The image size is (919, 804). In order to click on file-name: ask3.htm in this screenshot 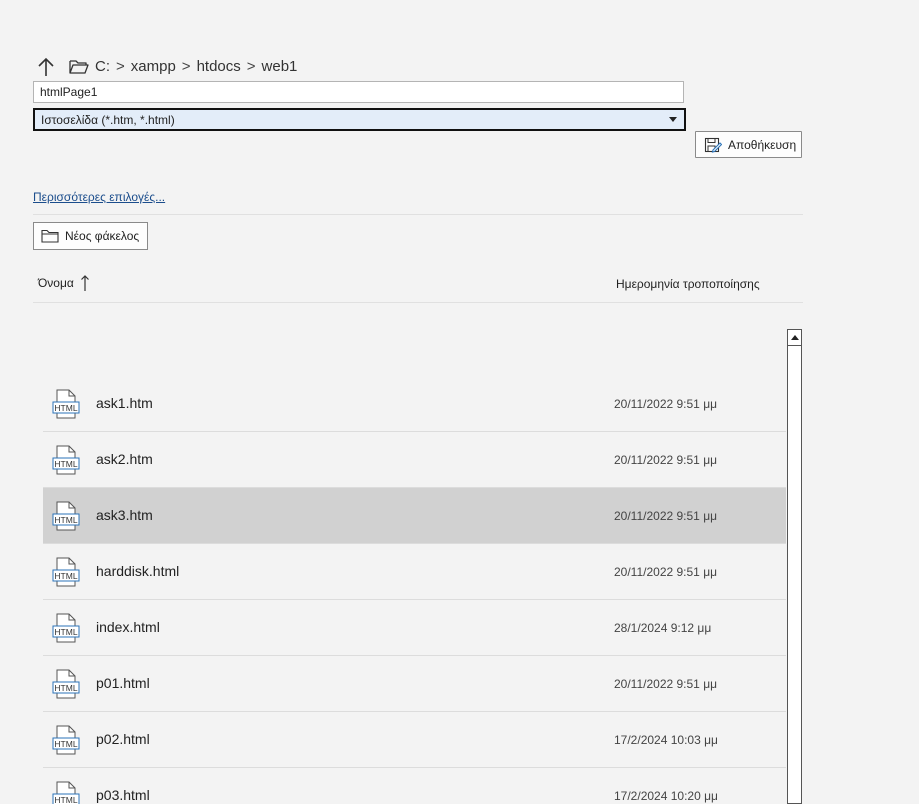, I will do `click(124, 515)`.